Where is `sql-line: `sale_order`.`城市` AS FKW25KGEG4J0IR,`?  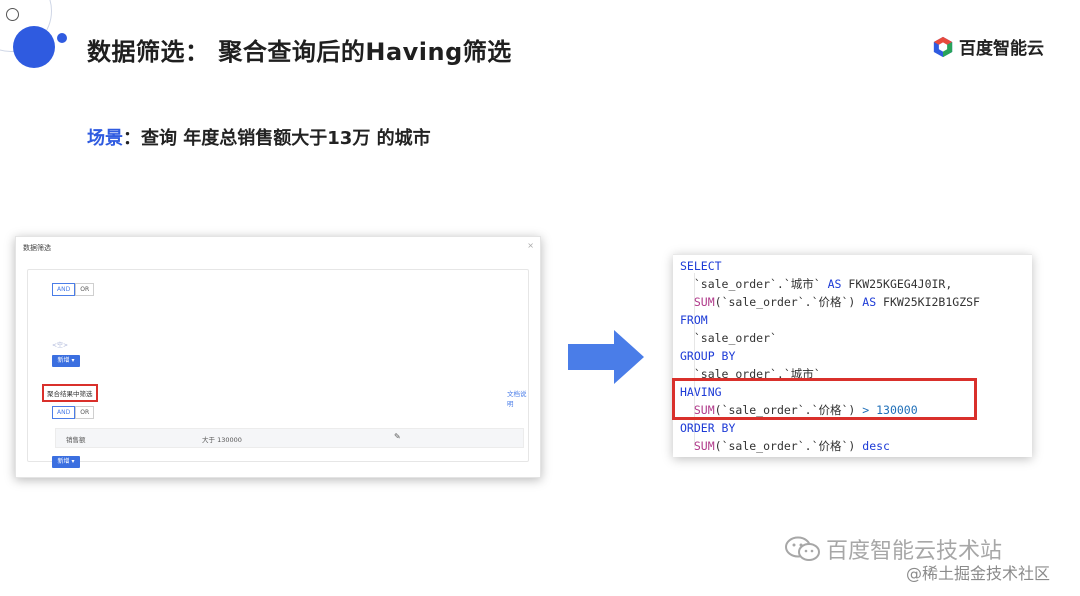
sql-line: `sale_order`.`城市` AS FKW25KGEG4J0IR, is located at coordinates (816, 284).